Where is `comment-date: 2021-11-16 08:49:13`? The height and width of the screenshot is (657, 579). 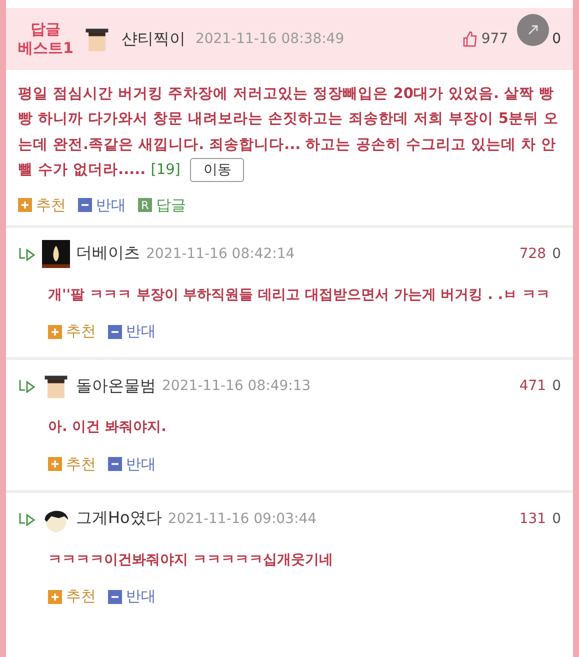 comment-date: 2021-11-16 08:49:13 is located at coordinates (236, 386).